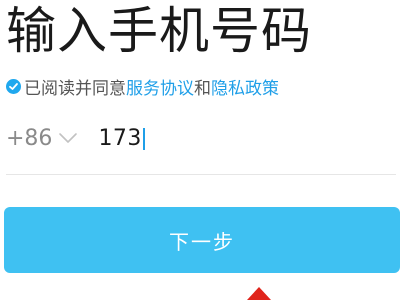  Describe the element at coordinates (202, 88) in the screenshot. I see `agreement-joiner-text: 和` at that location.